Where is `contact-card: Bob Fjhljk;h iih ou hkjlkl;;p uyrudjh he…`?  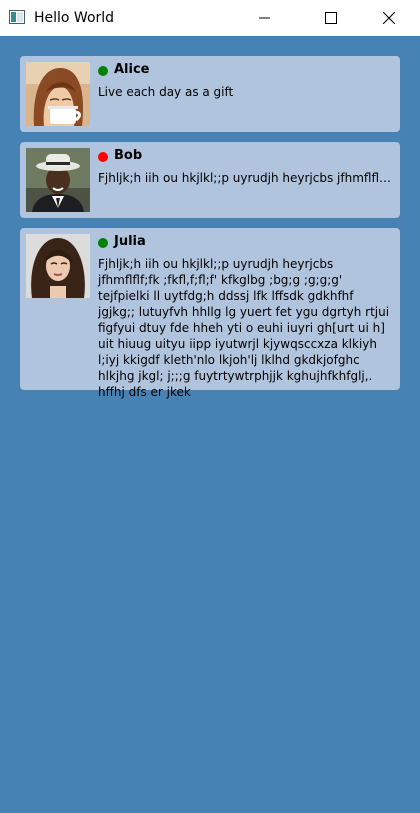 contact-card: Bob Fjhljk;h iih ou hkjlkl;;p uyrudjh he… is located at coordinates (210, 180).